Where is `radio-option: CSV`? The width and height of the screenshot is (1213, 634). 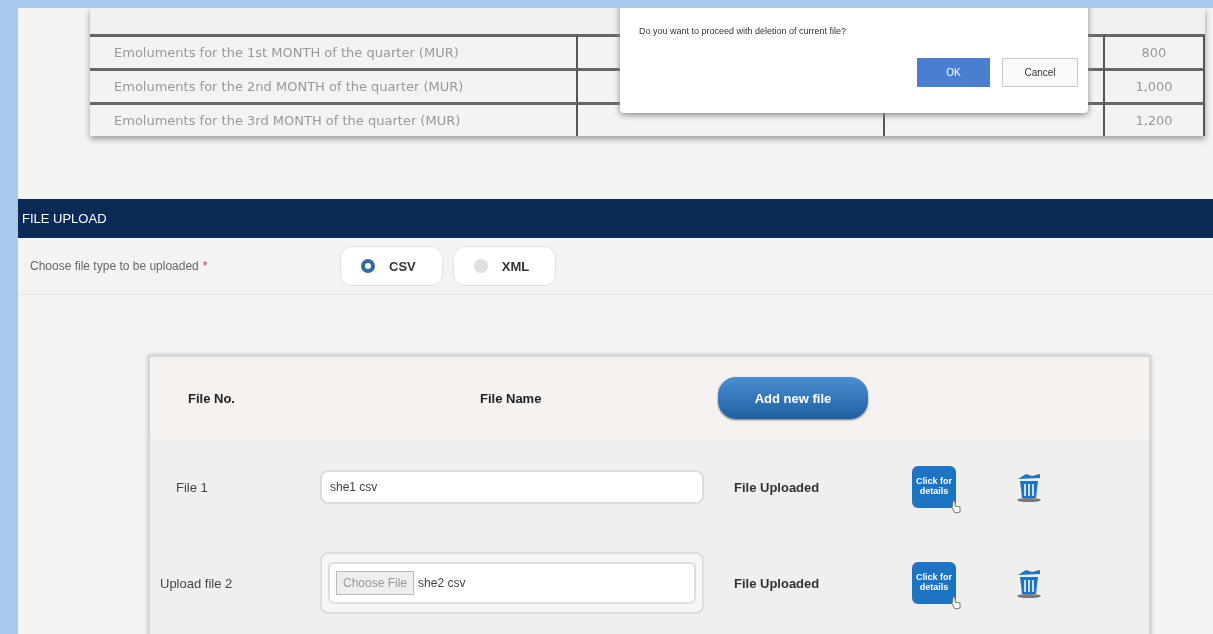
radio-option: CSV is located at coordinates (391, 266).